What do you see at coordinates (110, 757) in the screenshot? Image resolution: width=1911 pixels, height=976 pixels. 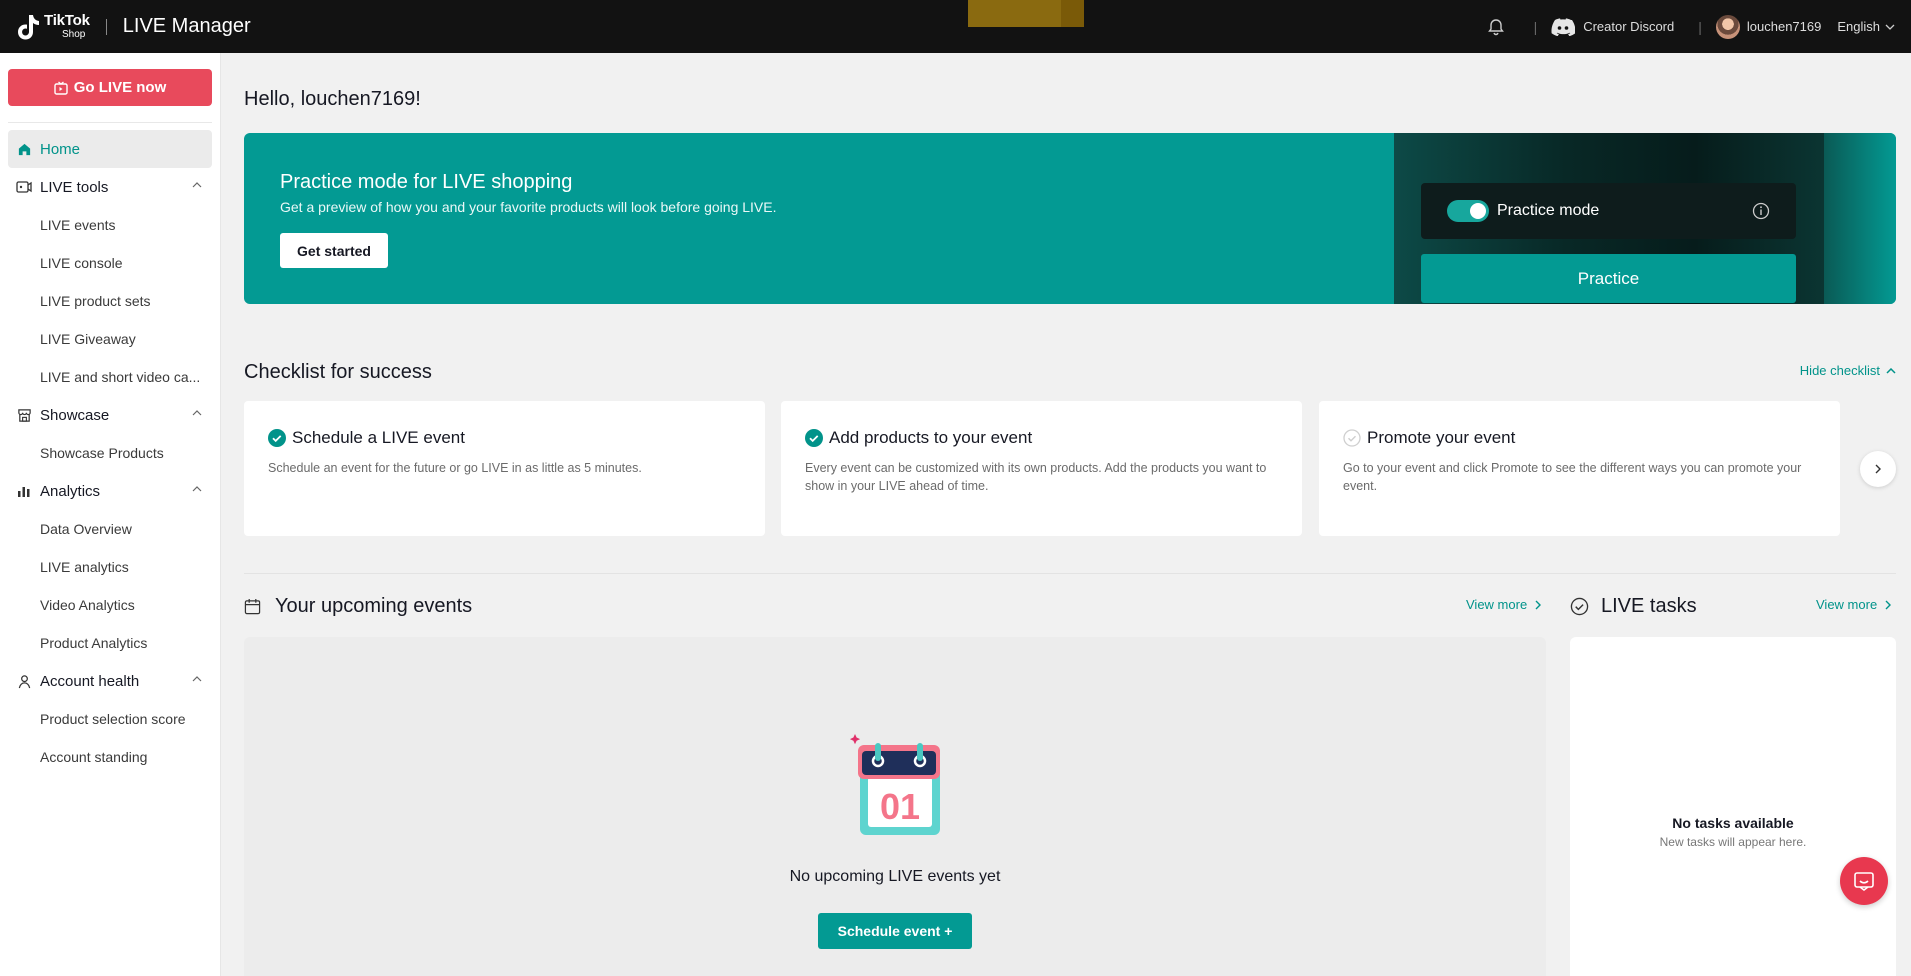 I see `sidebar-item-account-standing: Account standing` at bounding box center [110, 757].